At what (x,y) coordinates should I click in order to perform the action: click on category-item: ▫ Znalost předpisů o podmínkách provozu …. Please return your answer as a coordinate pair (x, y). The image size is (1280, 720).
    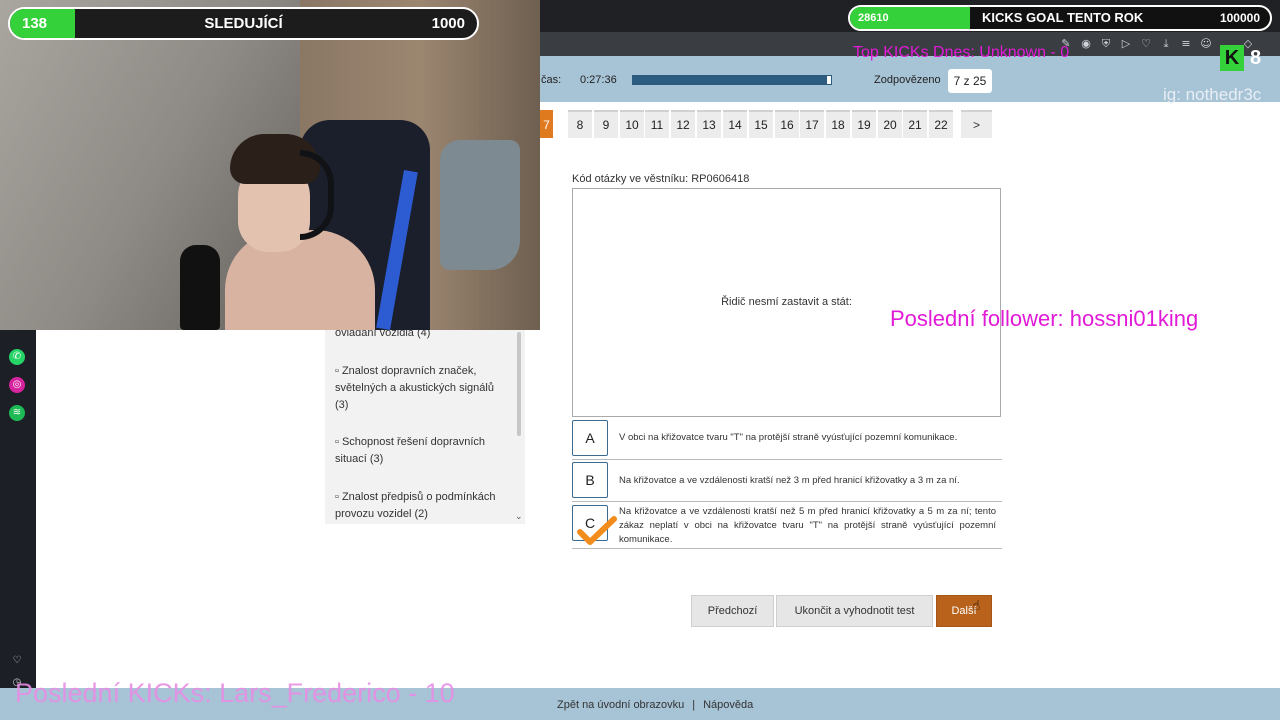
    Looking at the image, I should click on (421, 506).